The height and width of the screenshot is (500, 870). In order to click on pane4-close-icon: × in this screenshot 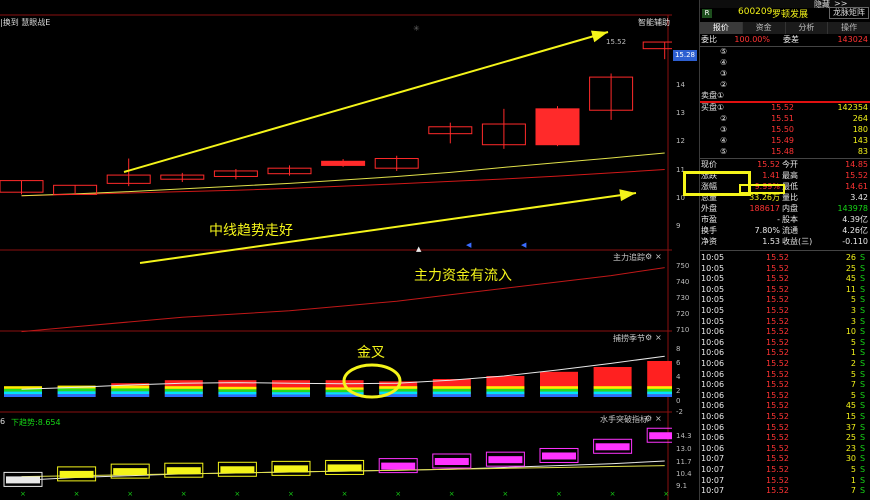, I will do `click(658, 418)`.